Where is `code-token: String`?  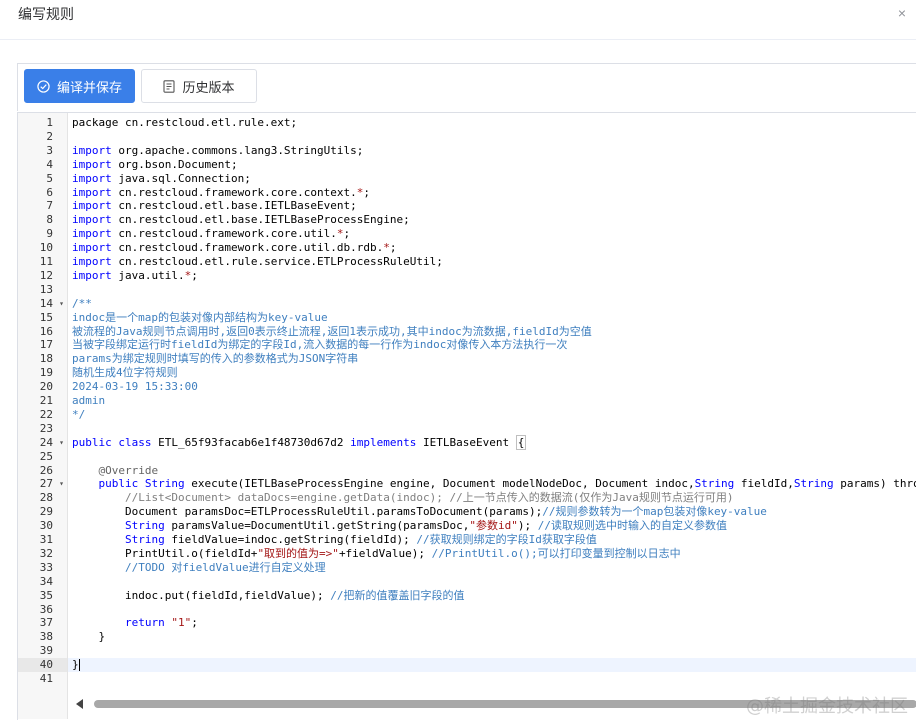 code-token: String is located at coordinates (714, 484).